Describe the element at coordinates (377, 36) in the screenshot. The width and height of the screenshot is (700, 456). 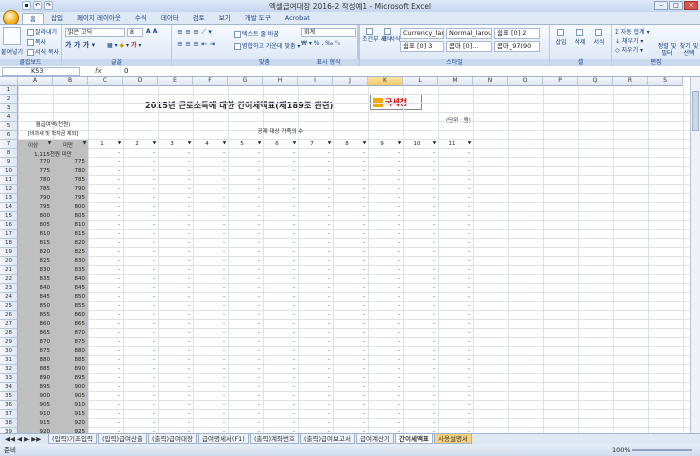
I see `conditional-format-button: 조건부 서식` at that location.